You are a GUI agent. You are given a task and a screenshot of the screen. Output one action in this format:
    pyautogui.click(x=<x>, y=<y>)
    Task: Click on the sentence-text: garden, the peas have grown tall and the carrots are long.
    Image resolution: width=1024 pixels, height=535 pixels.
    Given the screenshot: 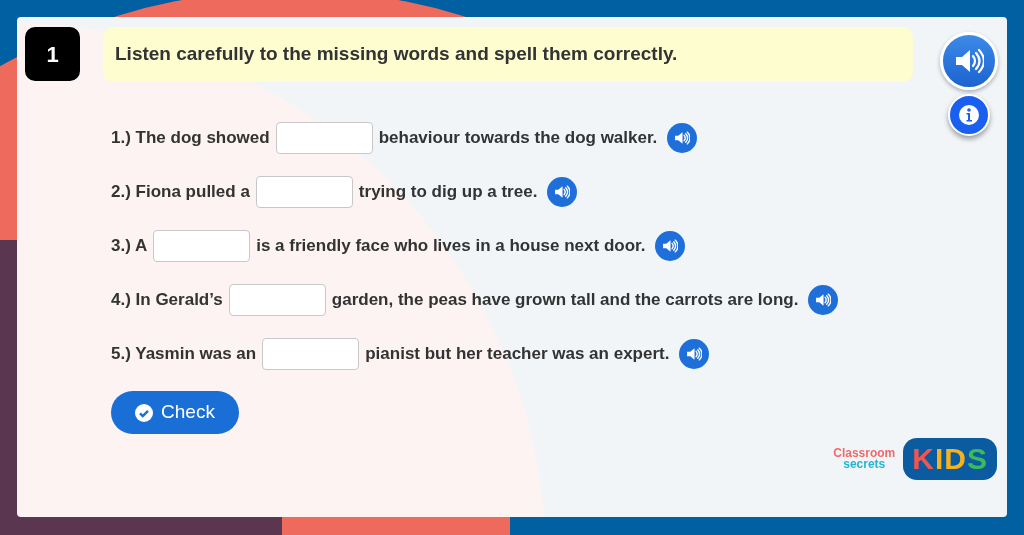 What is the action you would take?
    pyautogui.click(x=565, y=300)
    